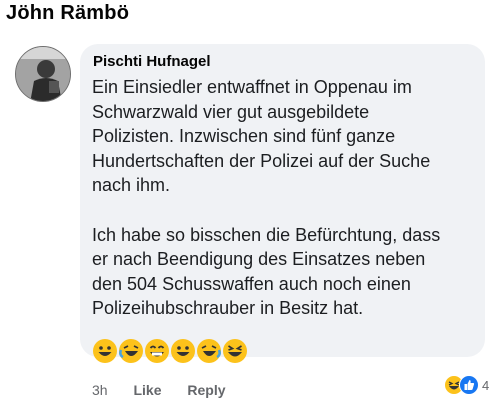 The height and width of the screenshot is (407, 500). What do you see at coordinates (469, 385) in the screenshot?
I see `like-reaction-icon` at bounding box center [469, 385].